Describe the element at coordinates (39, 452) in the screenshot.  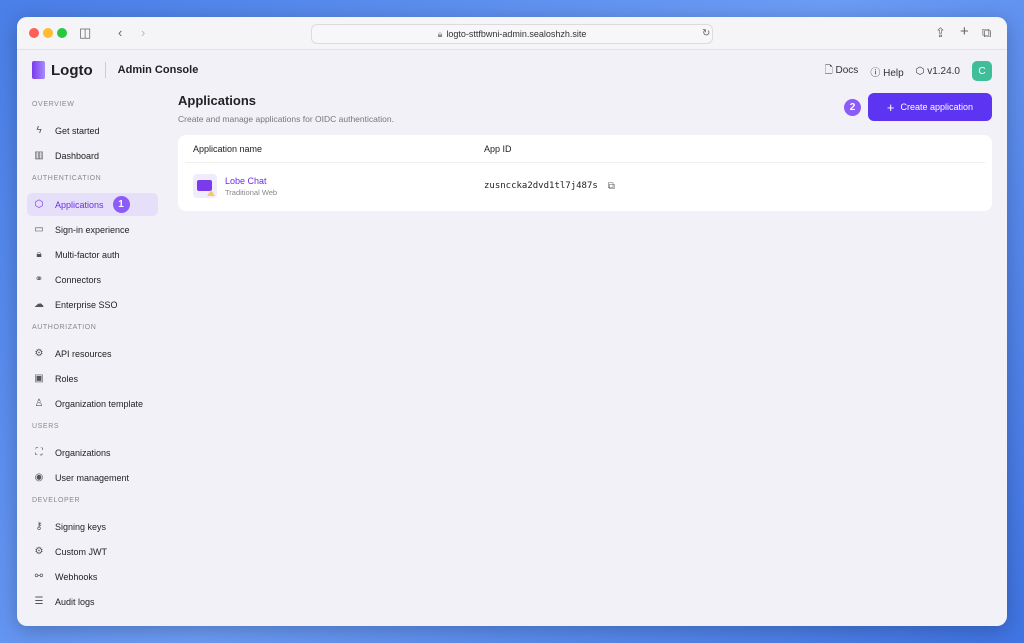
I see `nav-icon: ⛶` at that location.